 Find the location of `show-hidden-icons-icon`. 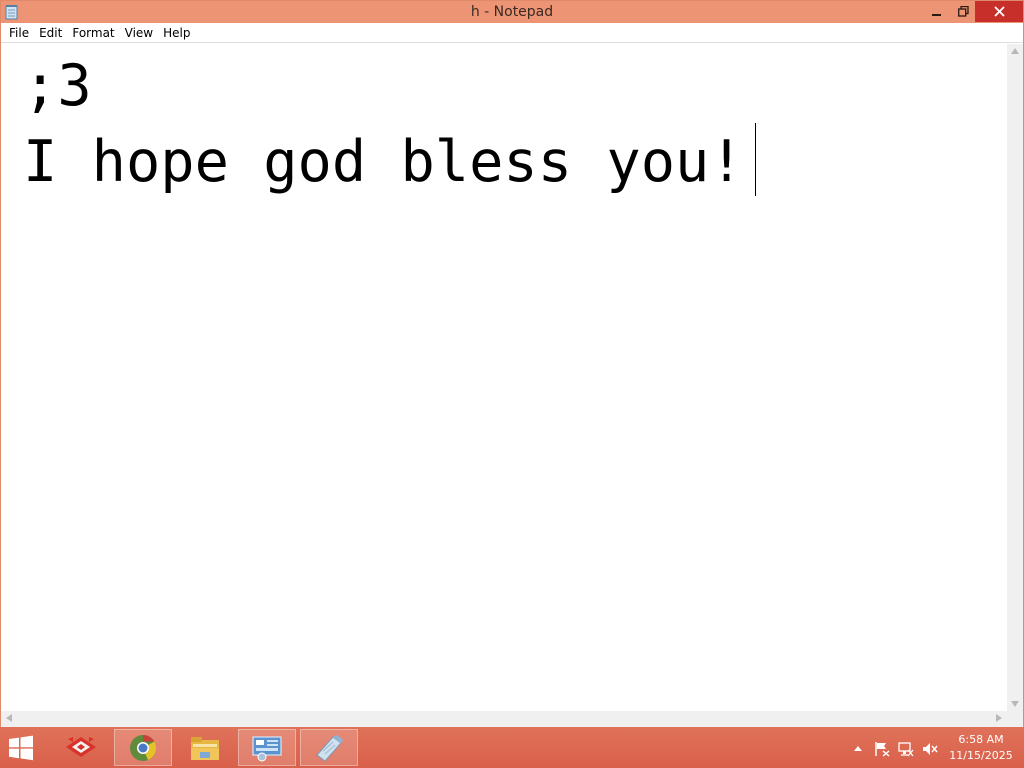

show-hidden-icons-icon is located at coordinates (858, 748).